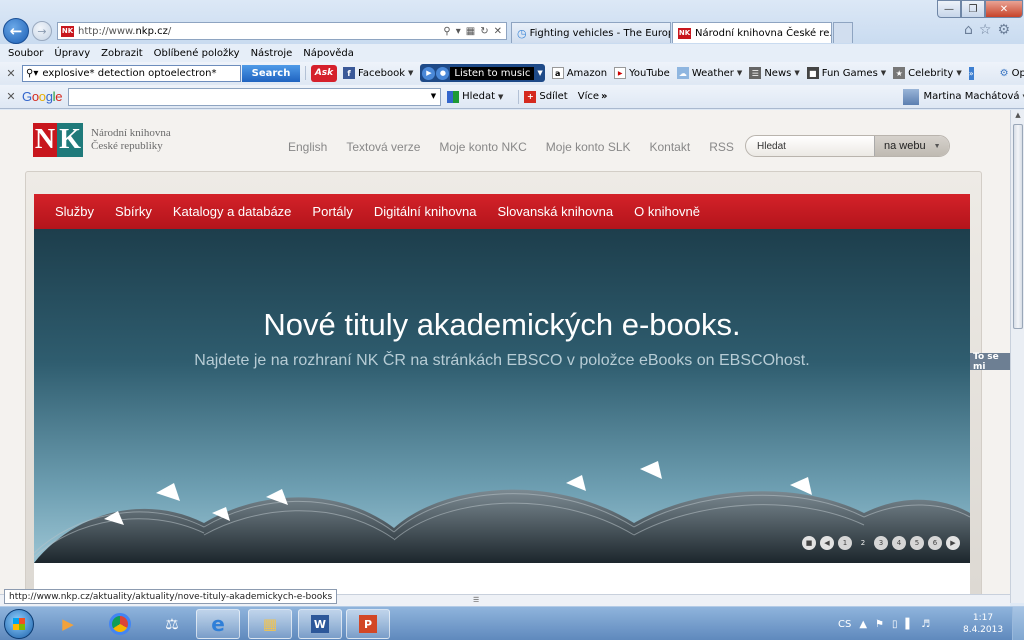 The image size is (1024, 640). What do you see at coordinates (197, 53) in the screenshot?
I see `menu-oblibene: Oblíbené položky` at bounding box center [197, 53].